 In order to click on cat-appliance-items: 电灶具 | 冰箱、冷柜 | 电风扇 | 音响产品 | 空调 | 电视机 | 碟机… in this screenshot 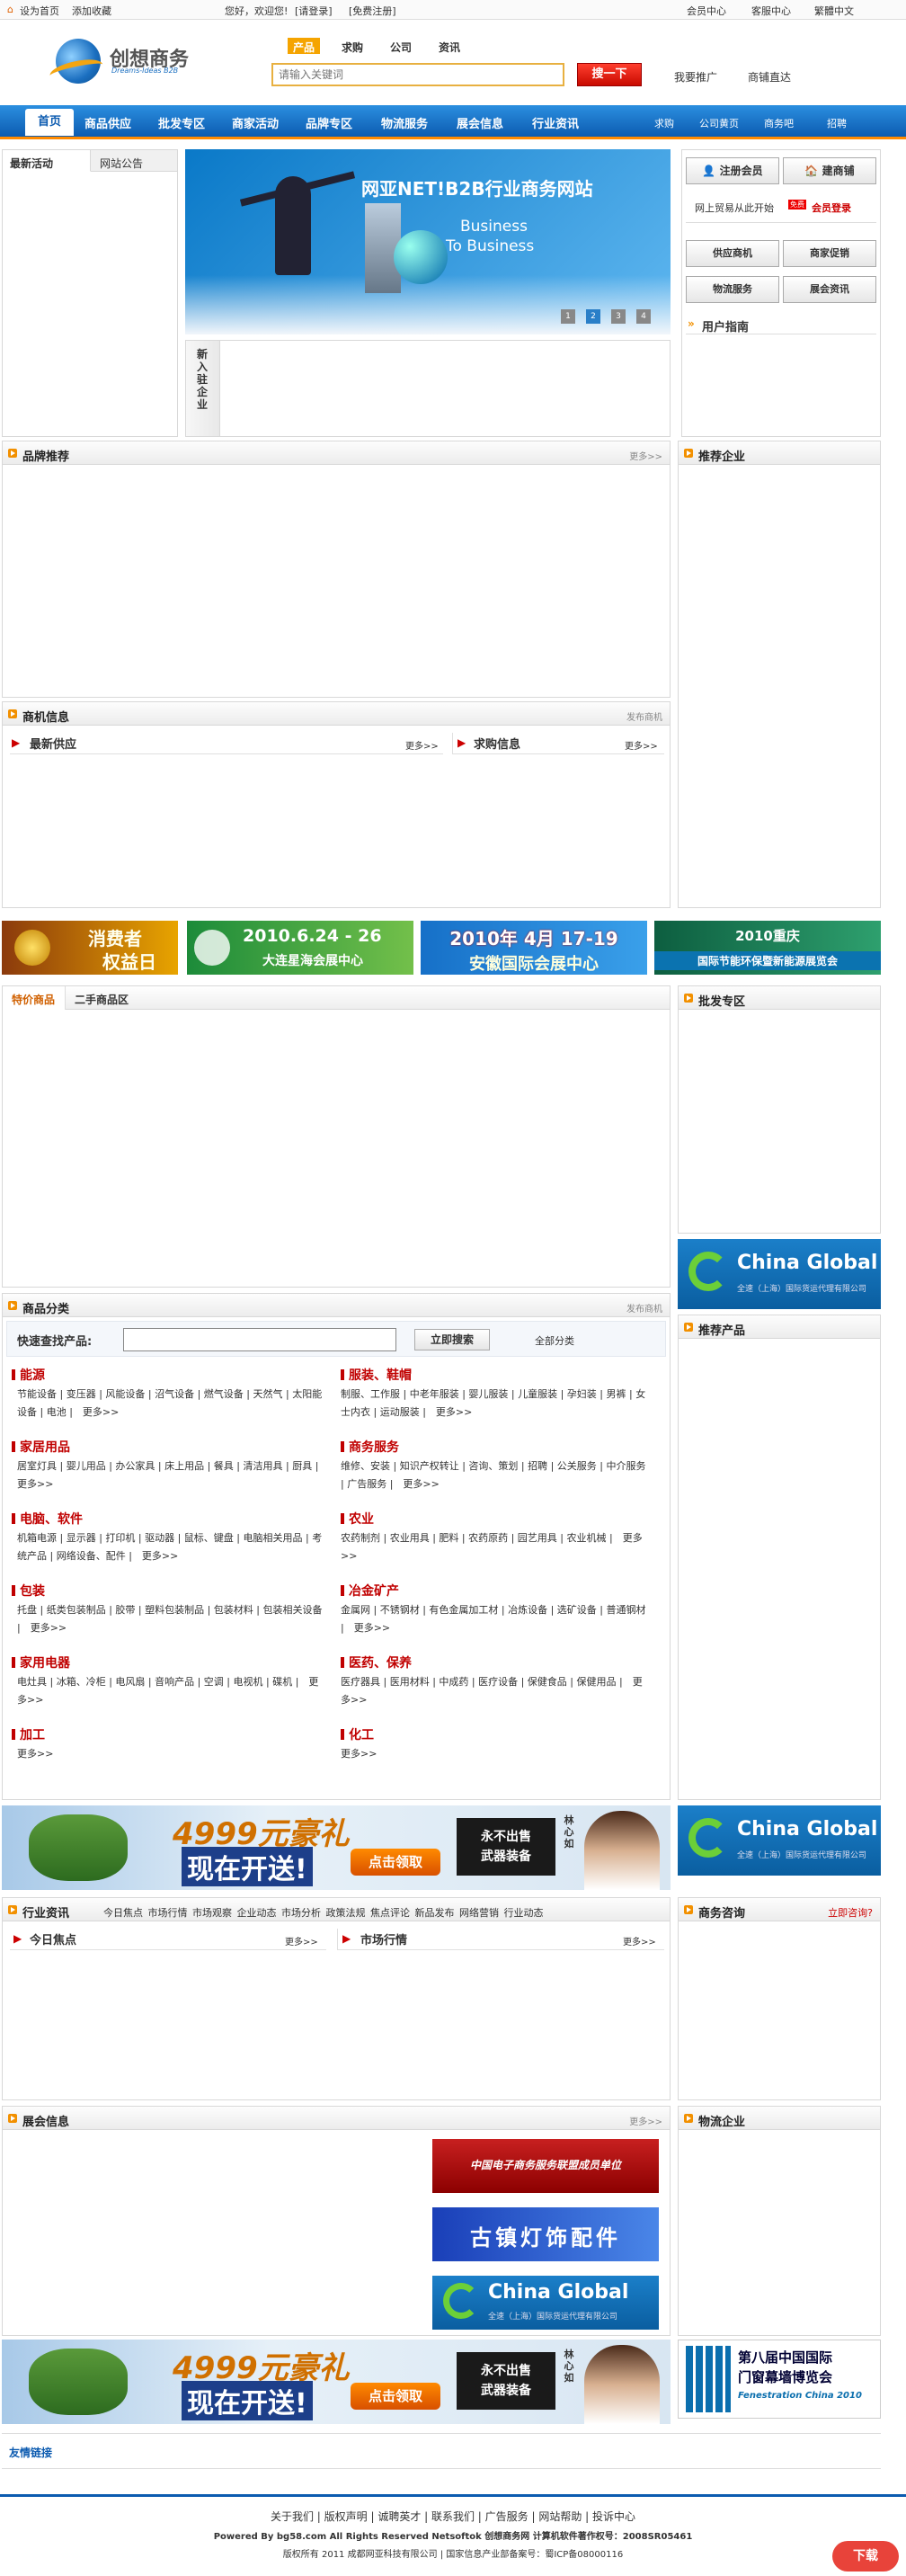, I will do `click(170, 1691)`.